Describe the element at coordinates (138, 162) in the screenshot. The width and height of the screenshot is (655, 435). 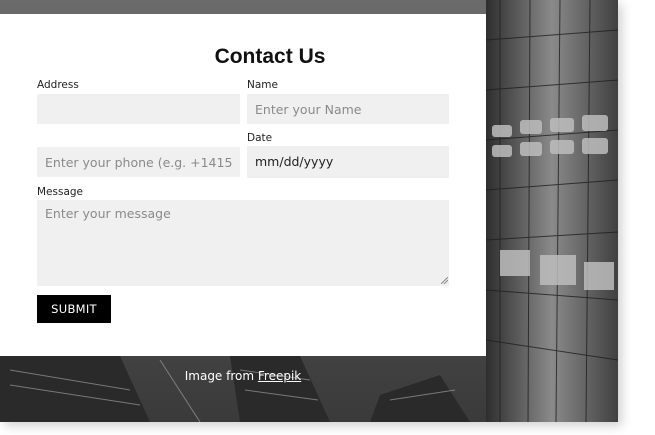
I see `phone-input` at that location.